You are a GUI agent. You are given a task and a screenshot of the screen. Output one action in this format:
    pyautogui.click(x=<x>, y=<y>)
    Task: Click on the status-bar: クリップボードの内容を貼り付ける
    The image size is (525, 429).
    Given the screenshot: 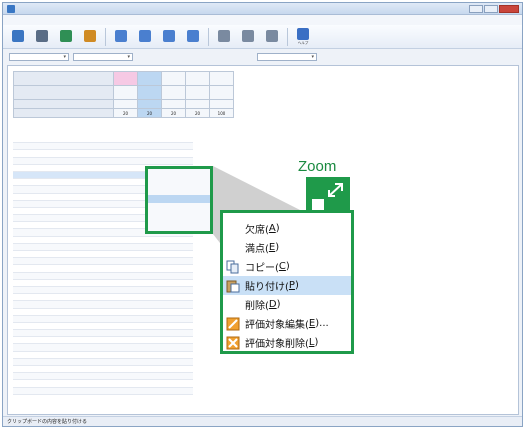 What is the action you would take?
    pyautogui.click(x=262, y=421)
    